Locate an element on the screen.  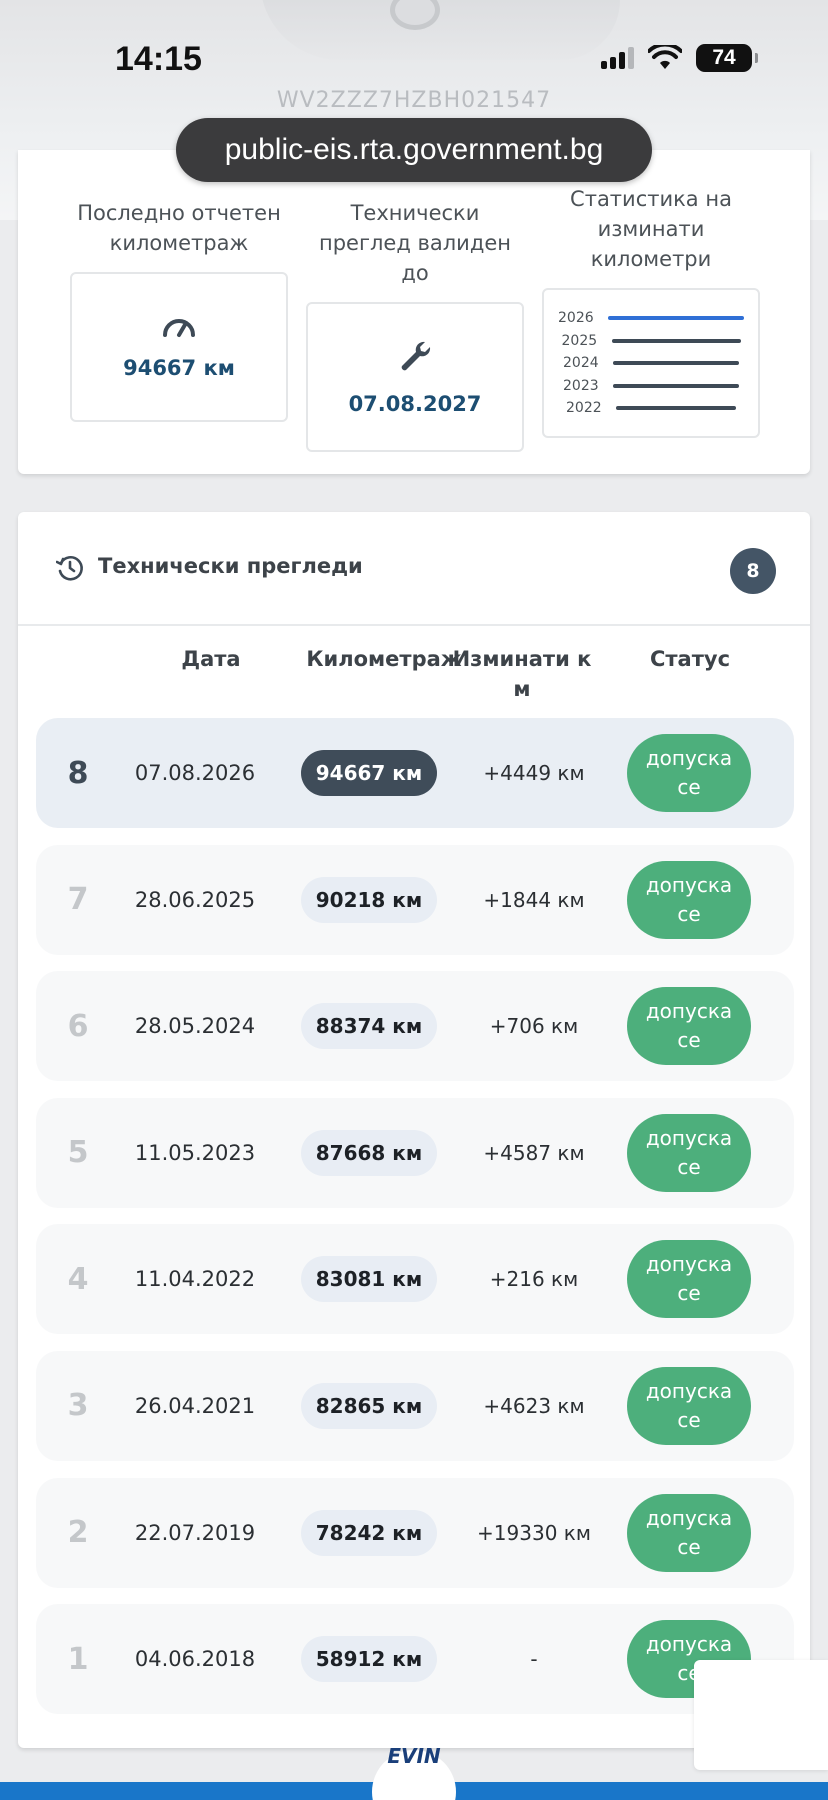
vin-number: WV2ZZZ7HZBH021547 is located at coordinates (414, 100).